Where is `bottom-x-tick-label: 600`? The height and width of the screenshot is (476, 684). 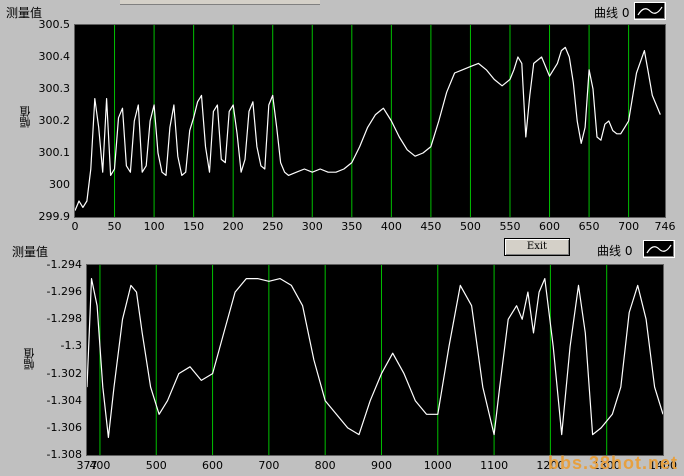 bottom-x-tick-label: 600 is located at coordinates (213, 465).